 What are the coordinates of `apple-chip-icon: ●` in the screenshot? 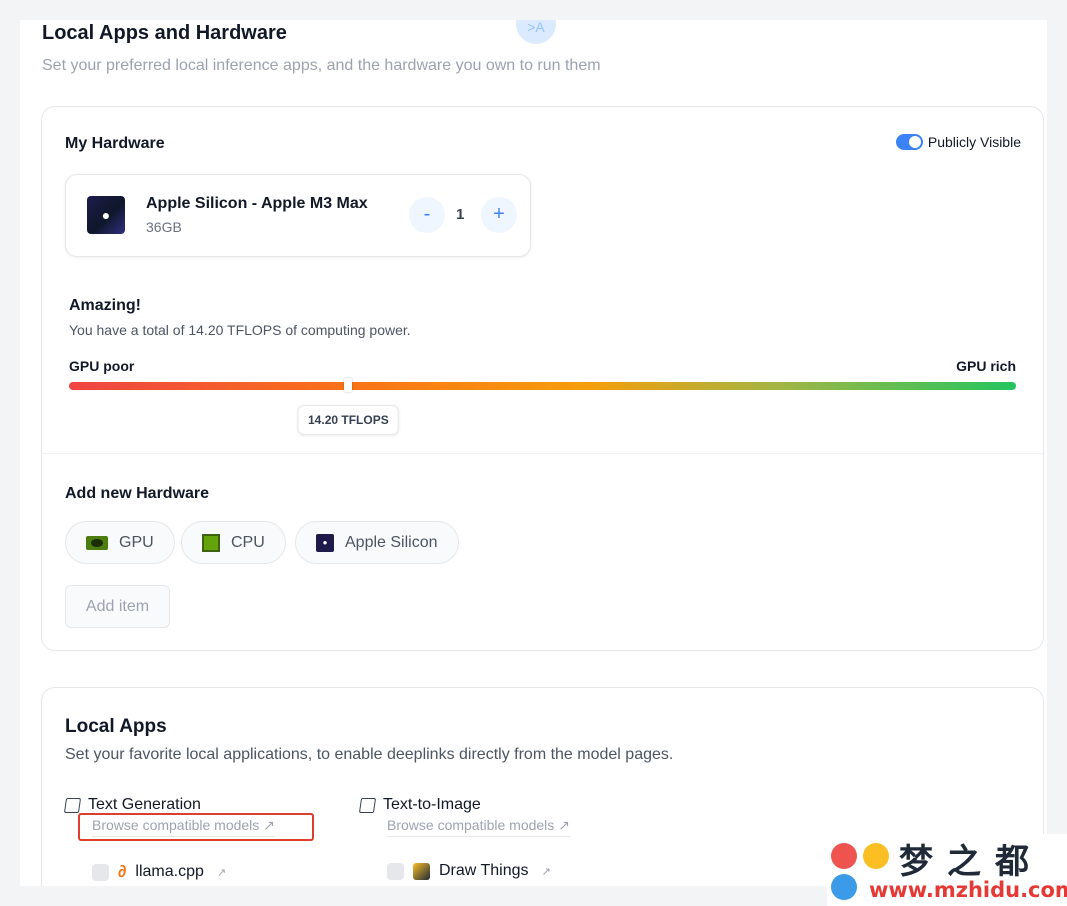 It's located at (325, 542).